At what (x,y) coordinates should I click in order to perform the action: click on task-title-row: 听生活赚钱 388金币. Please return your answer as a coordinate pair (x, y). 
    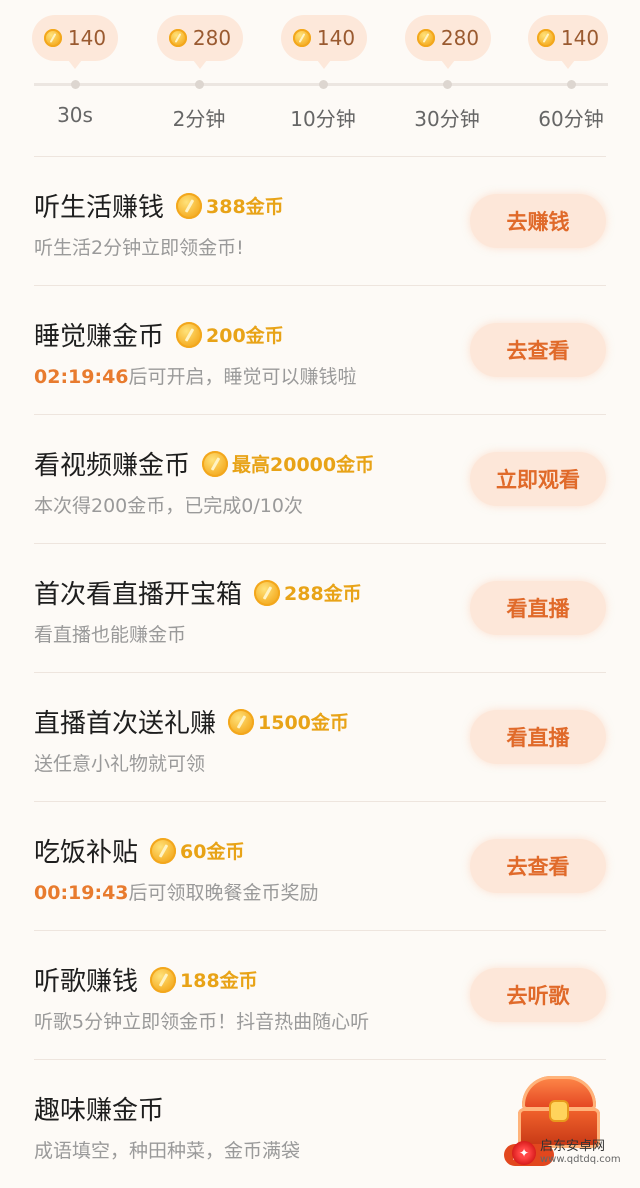
    Looking at the image, I should click on (159, 205).